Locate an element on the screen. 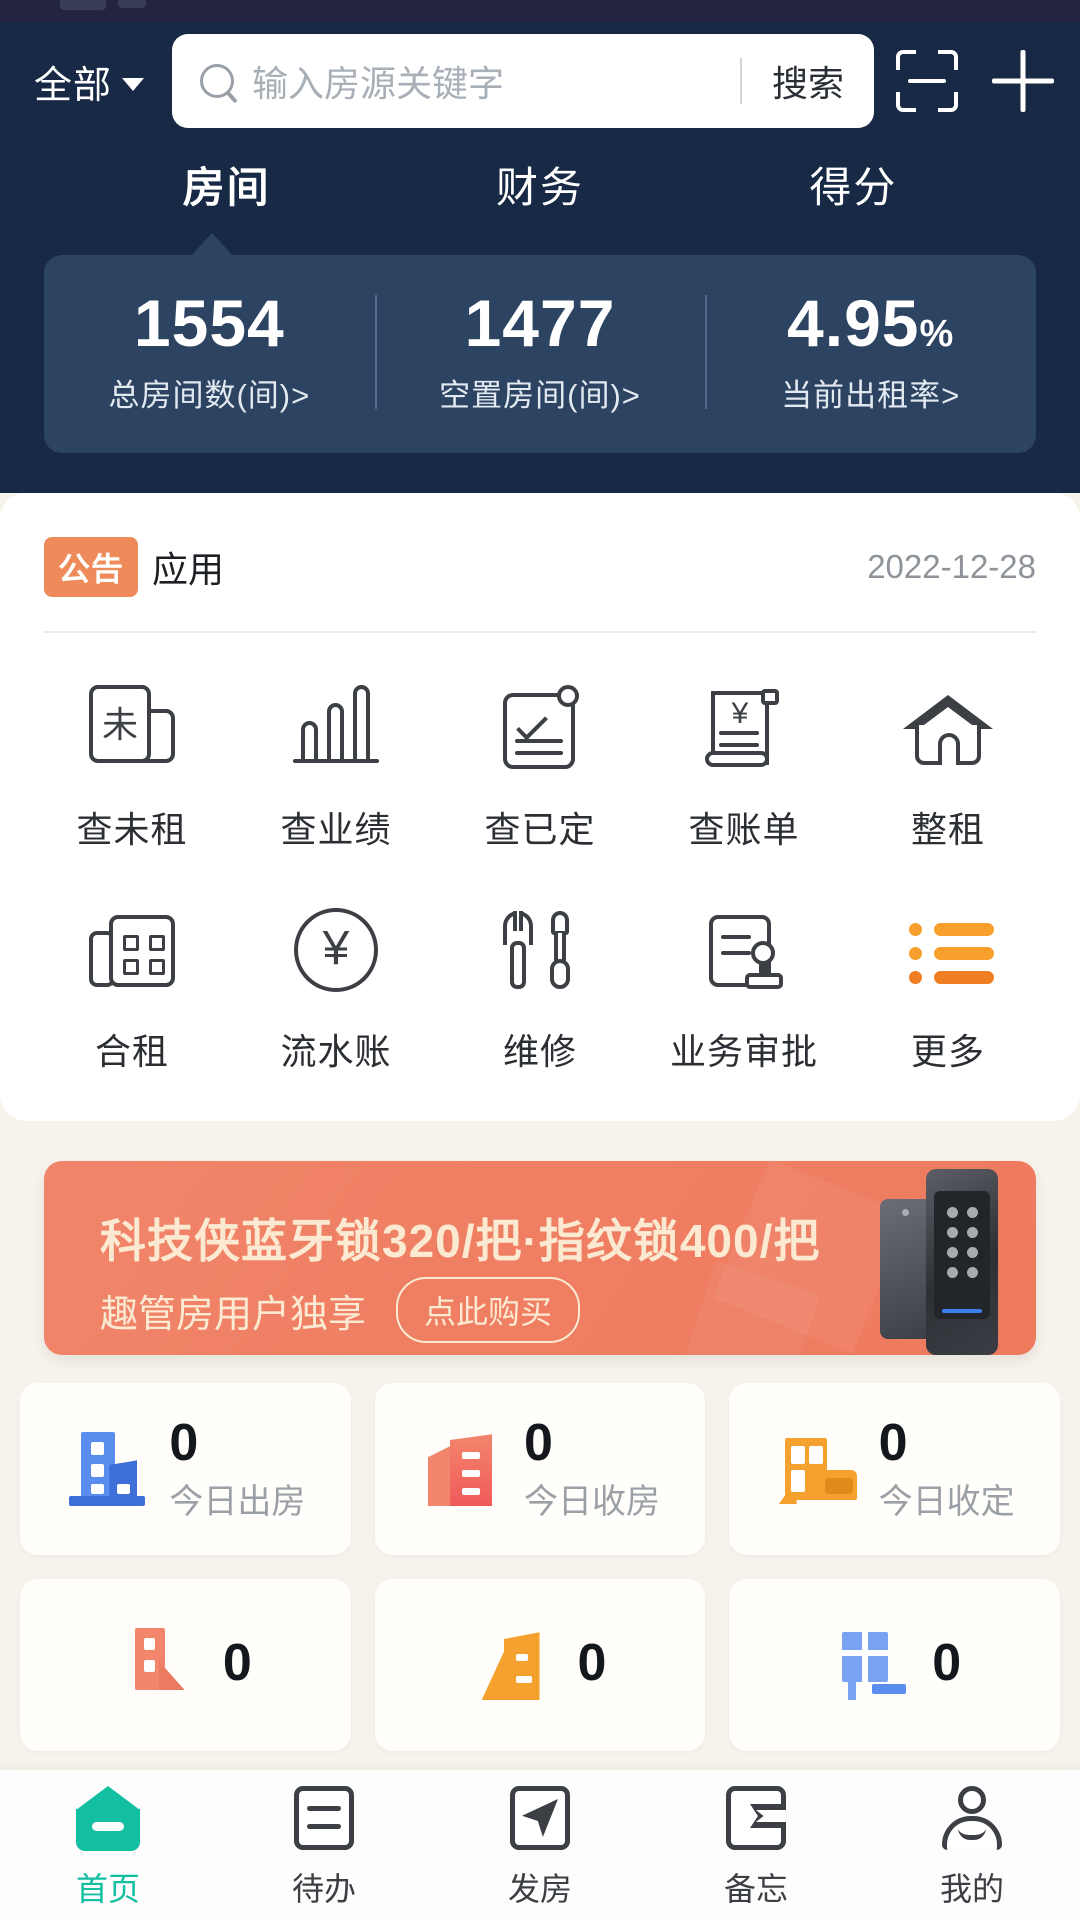 The height and width of the screenshot is (1920, 1080). nav-label: 我的 is located at coordinates (971, 1889).